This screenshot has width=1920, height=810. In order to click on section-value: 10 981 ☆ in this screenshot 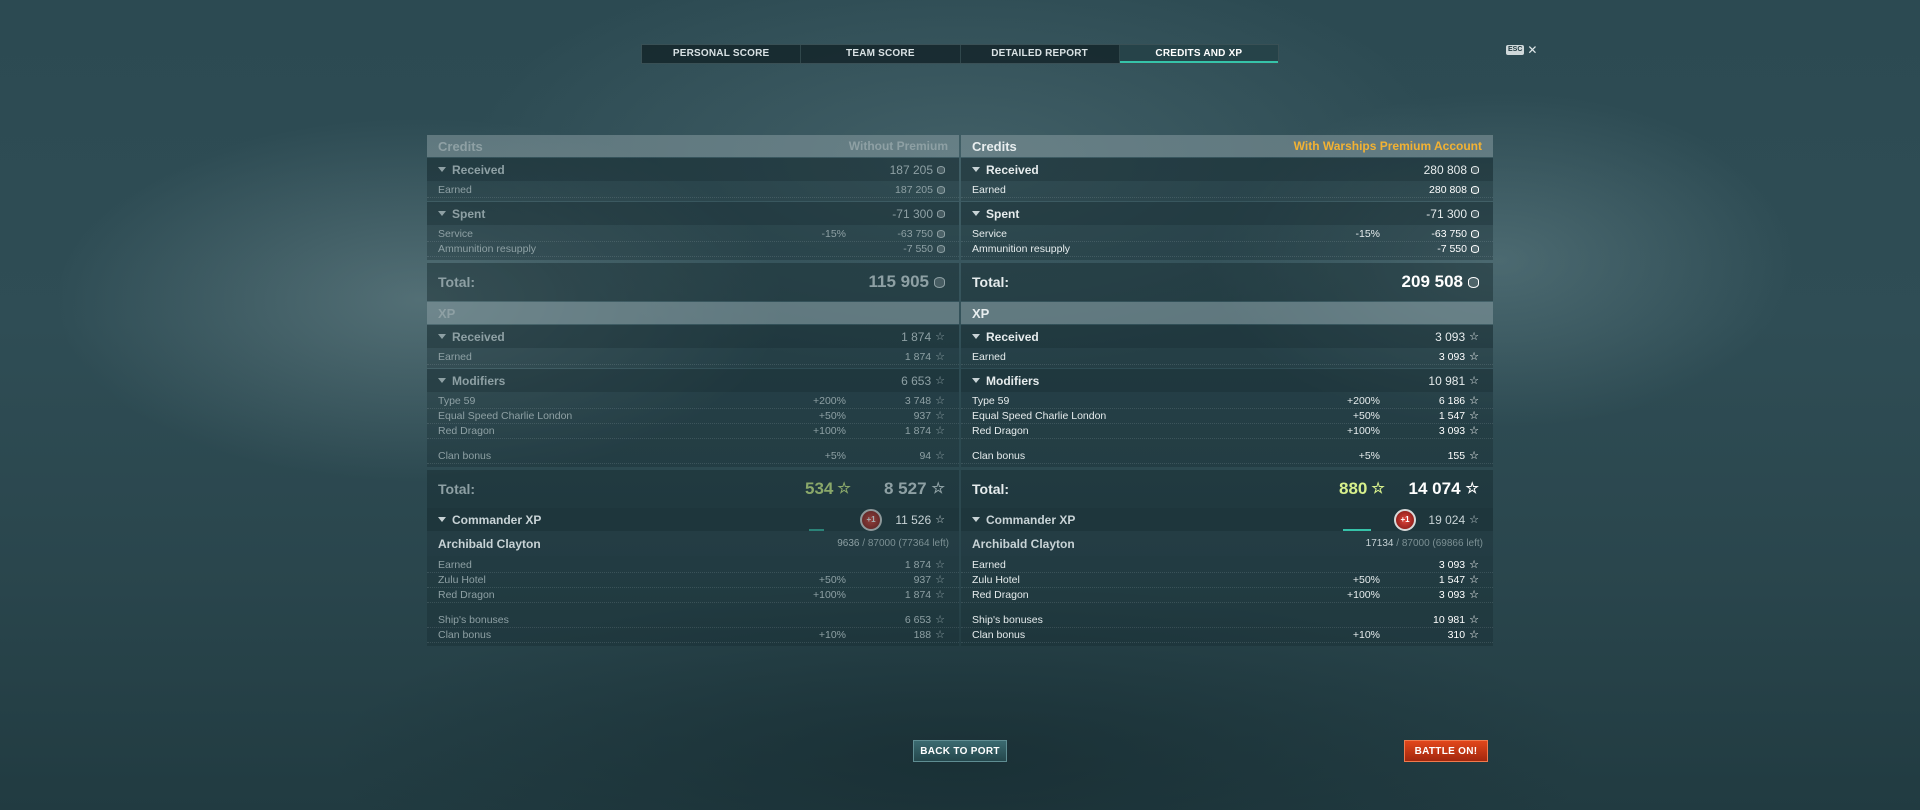, I will do `click(1453, 380)`.